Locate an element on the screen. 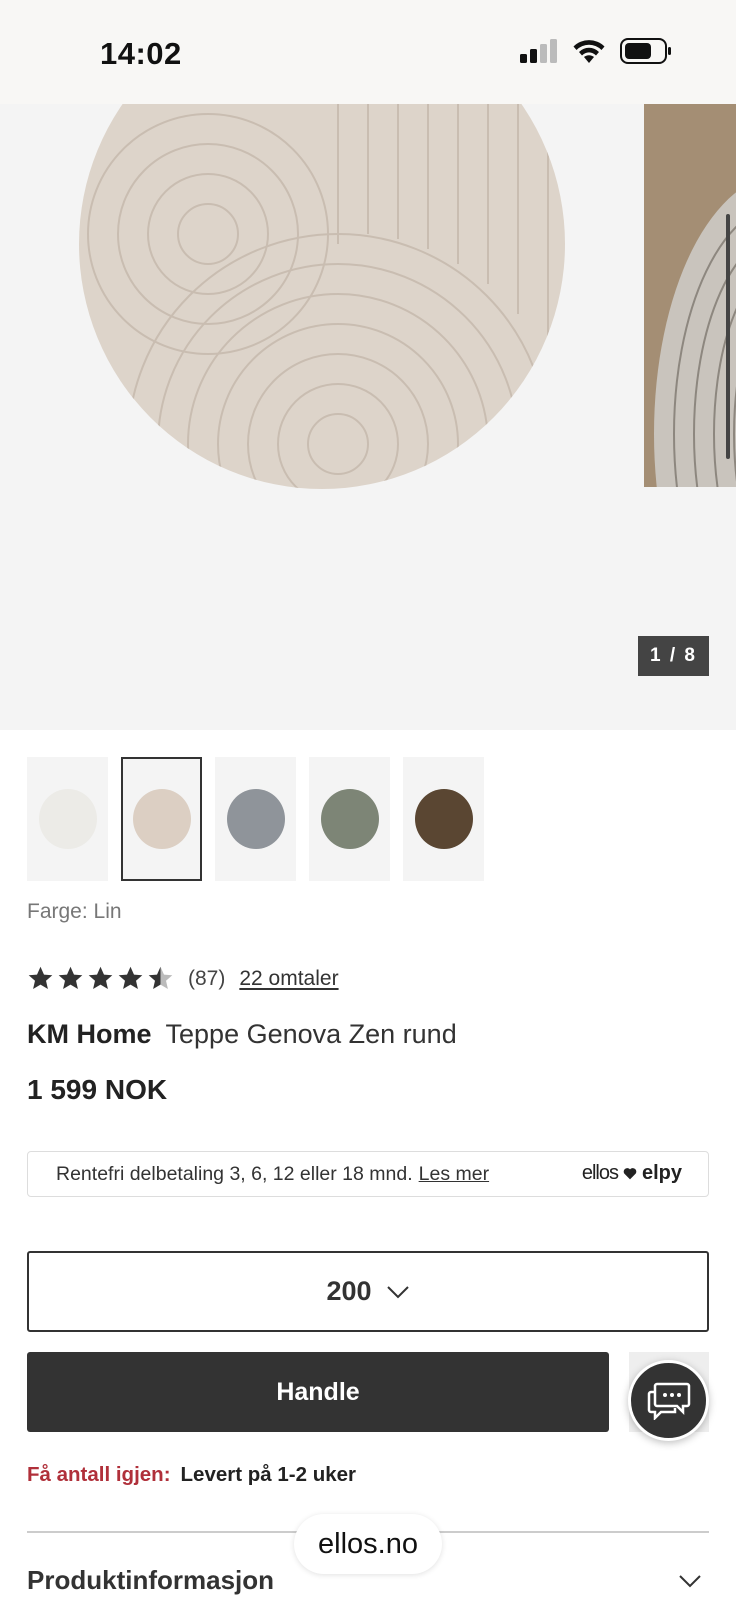  gallery-scrollbar is located at coordinates (728, 336).